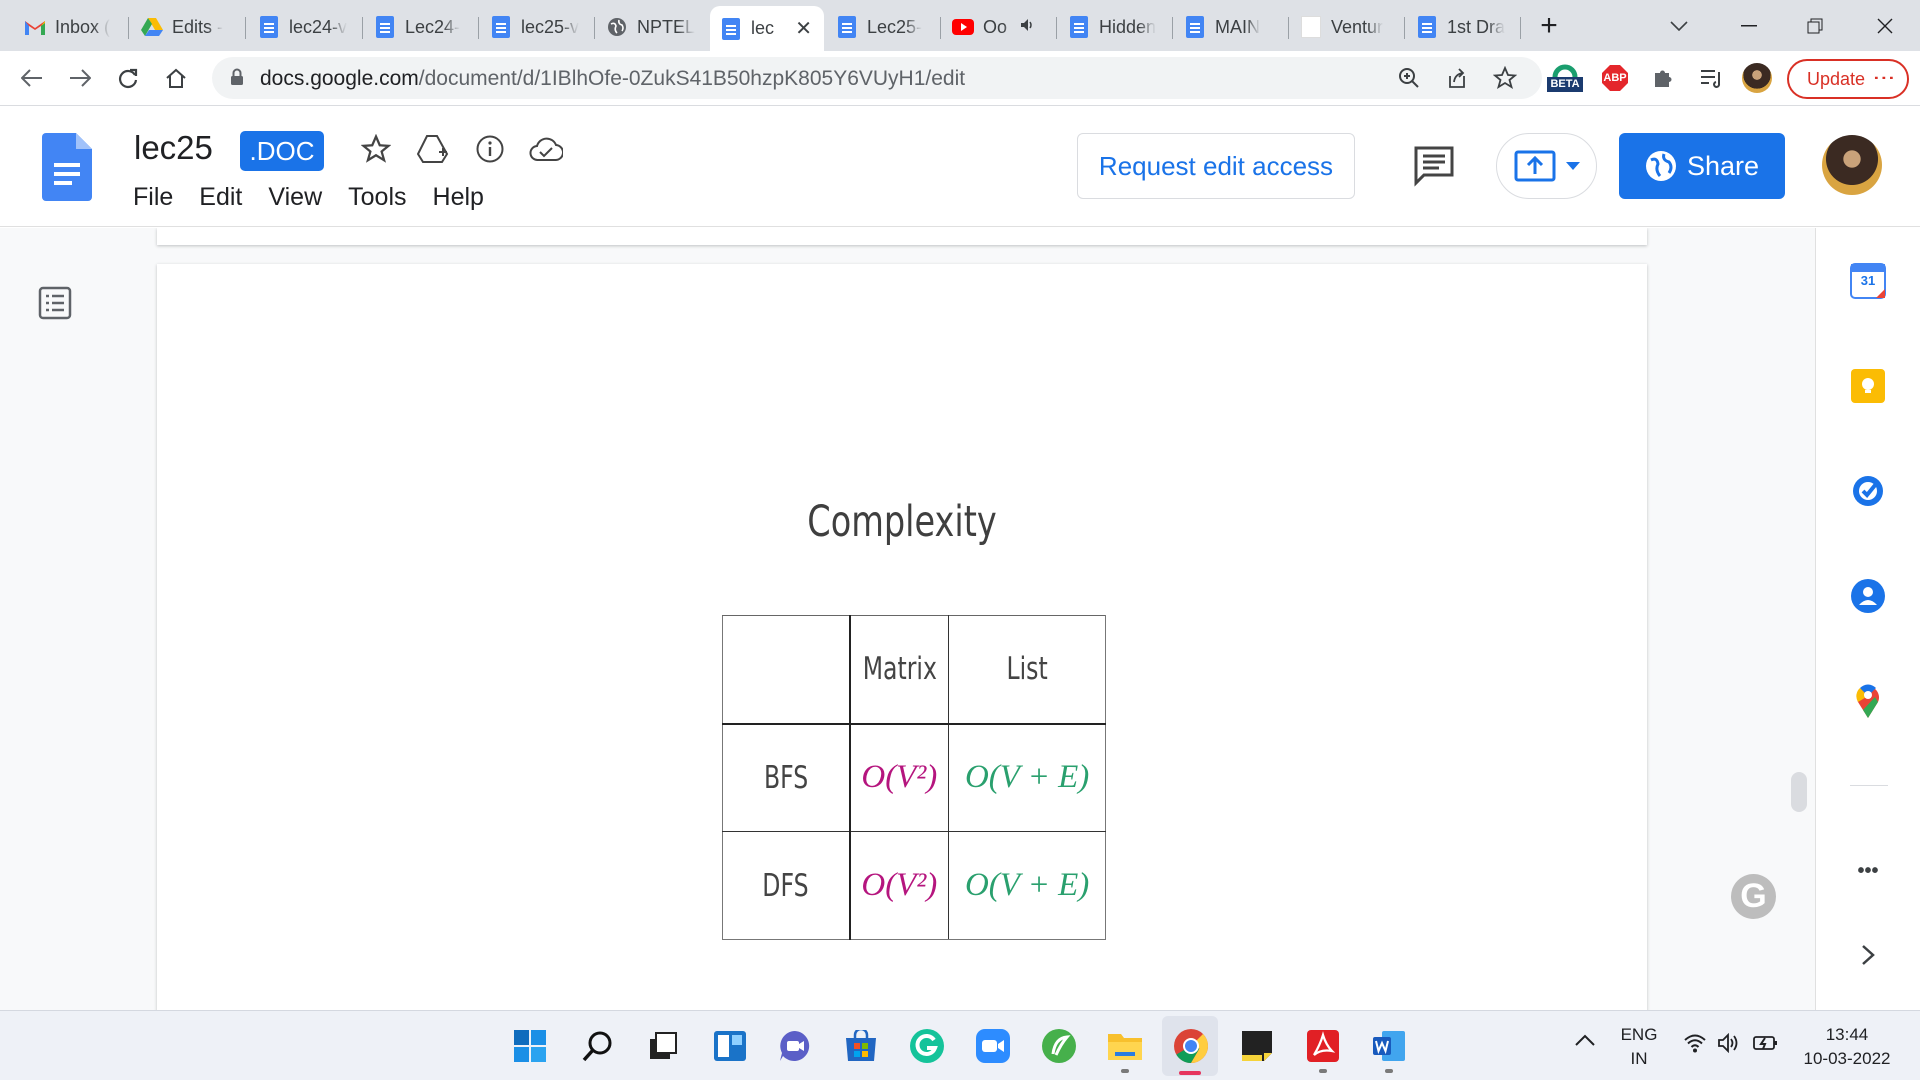 This screenshot has width=1920, height=1080. Describe the element at coordinates (1815, 26) in the screenshot. I see `restore-icon` at that location.